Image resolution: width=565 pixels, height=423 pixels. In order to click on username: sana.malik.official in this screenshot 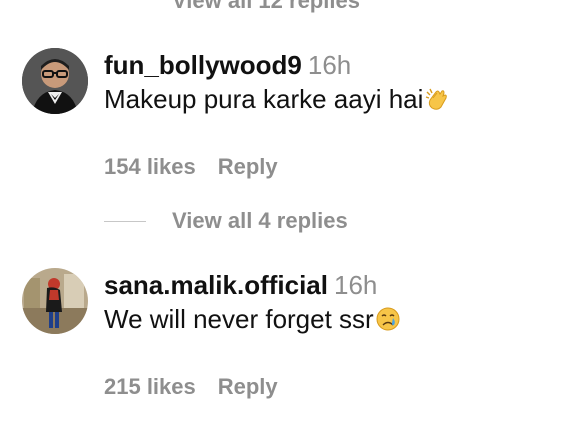, I will do `click(216, 285)`.